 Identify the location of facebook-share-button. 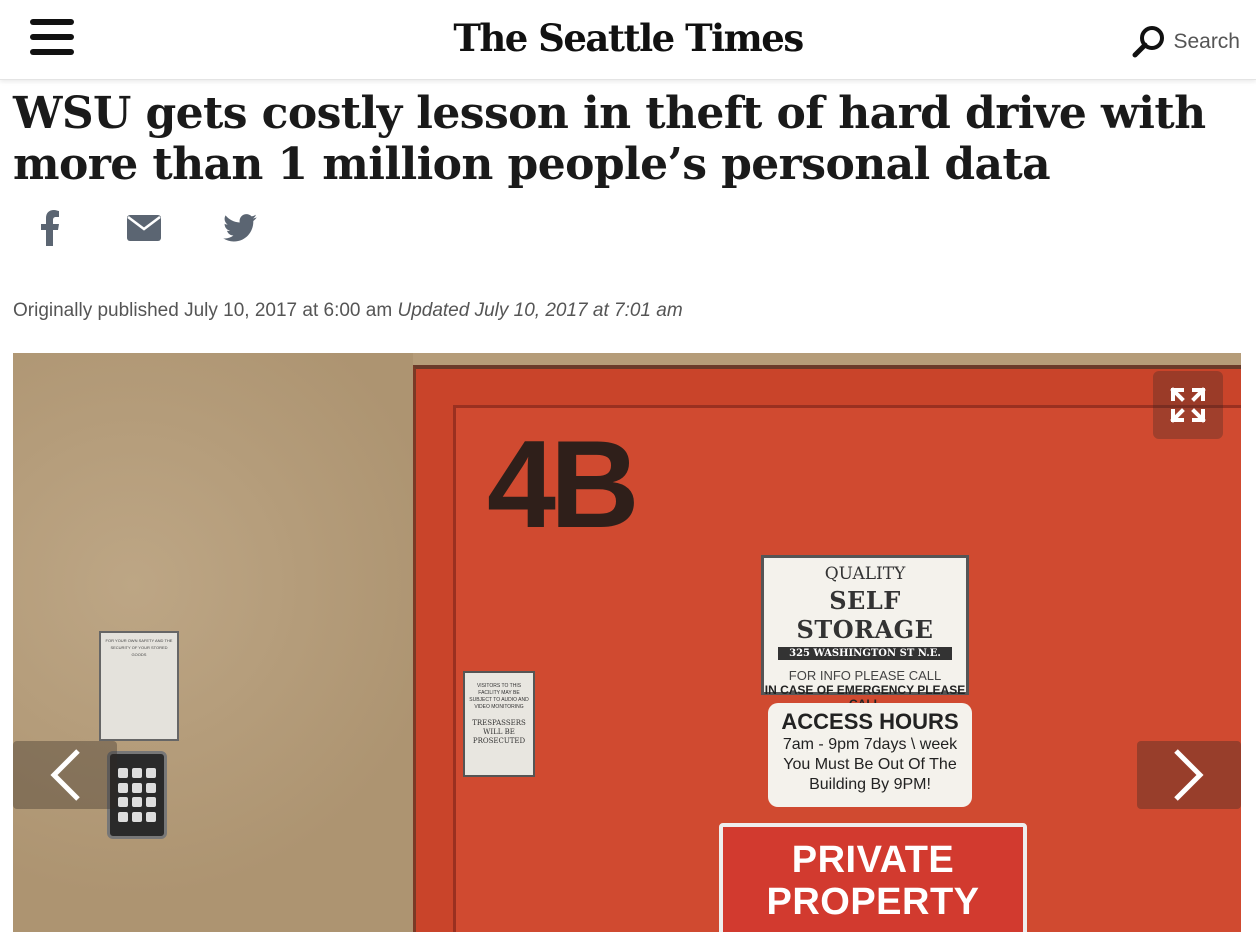
(50, 228).